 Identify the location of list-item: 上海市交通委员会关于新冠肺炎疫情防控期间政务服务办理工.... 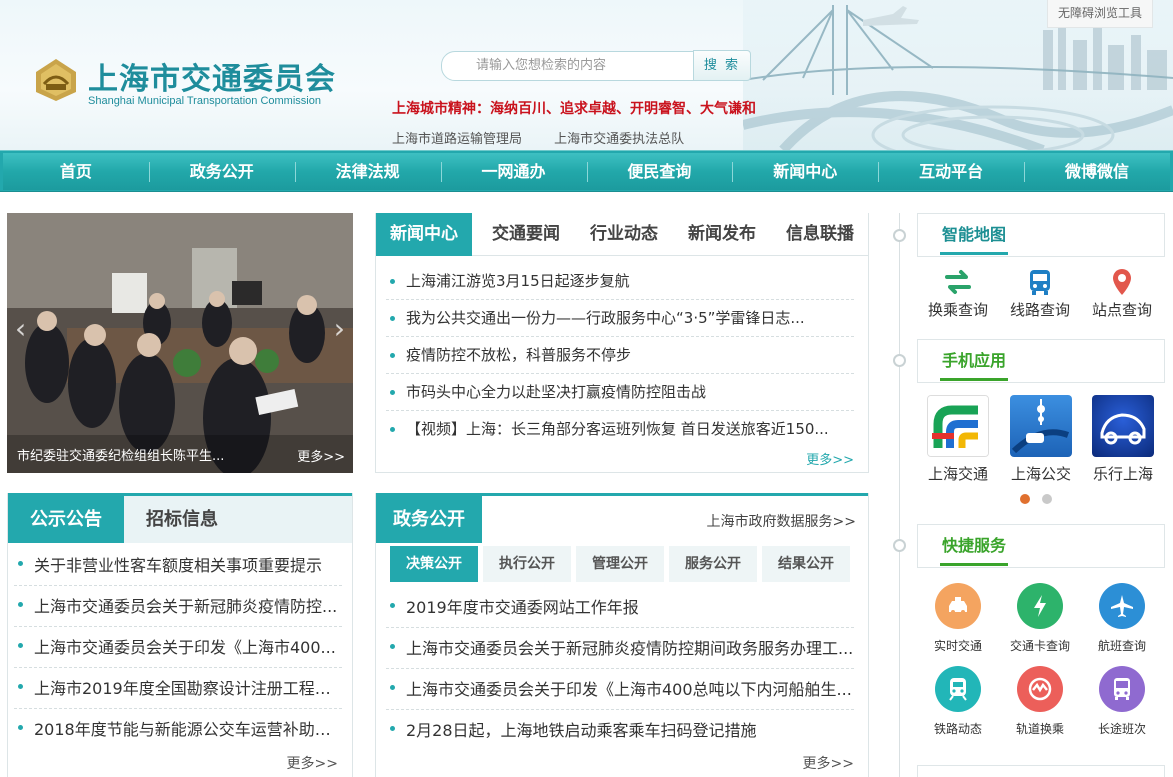
(620, 648).